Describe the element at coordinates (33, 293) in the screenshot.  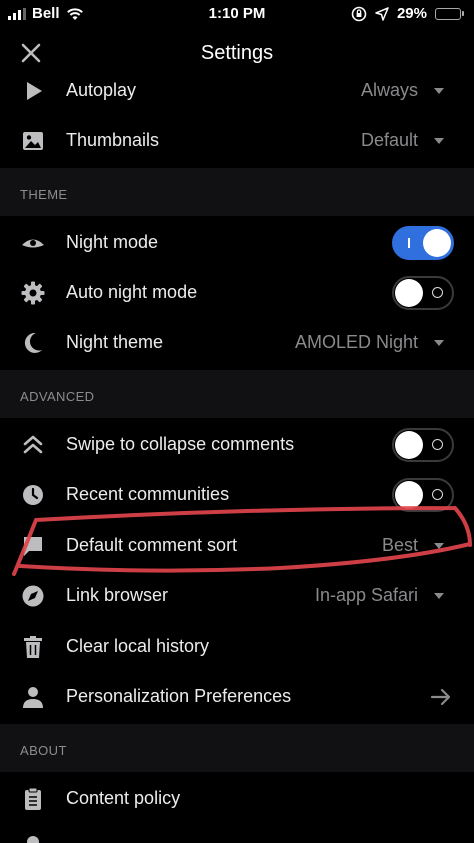
I see `gear-icon` at that location.